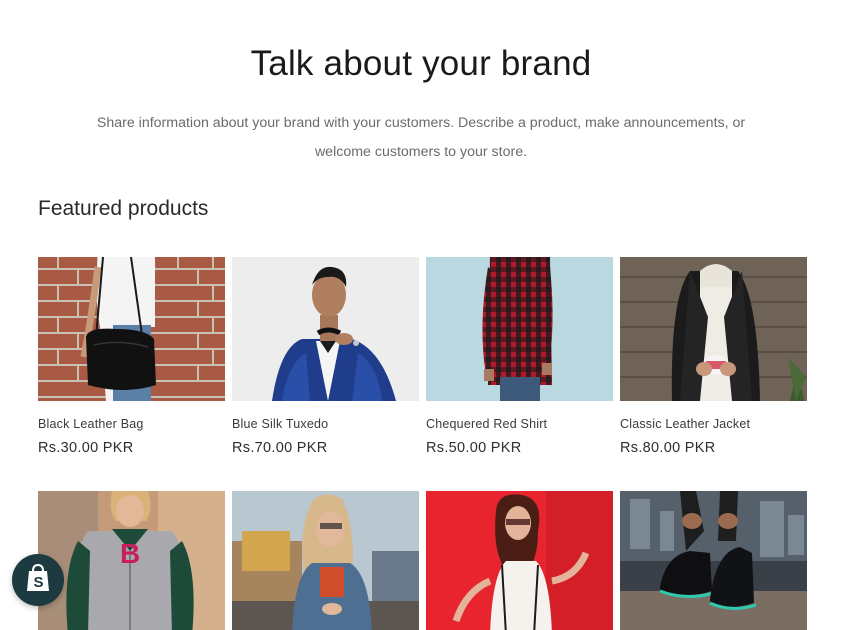 Image resolution: width=842 pixels, height=630 pixels. What do you see at coordinates (131, 329) in the screenshot?
I see `product-image-black-leather-bag` at bounding box center [131, 329].